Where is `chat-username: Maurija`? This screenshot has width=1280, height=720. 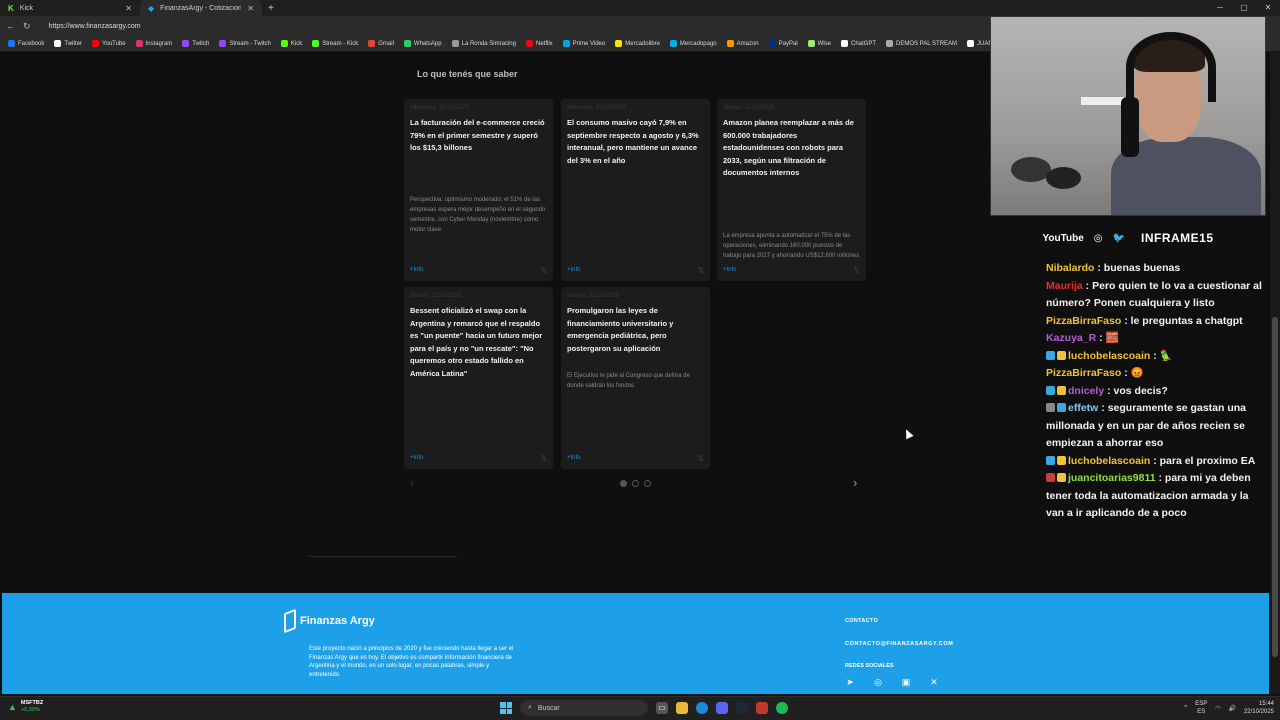
chat-username: Maurija is located at coordinates (1064, 286).